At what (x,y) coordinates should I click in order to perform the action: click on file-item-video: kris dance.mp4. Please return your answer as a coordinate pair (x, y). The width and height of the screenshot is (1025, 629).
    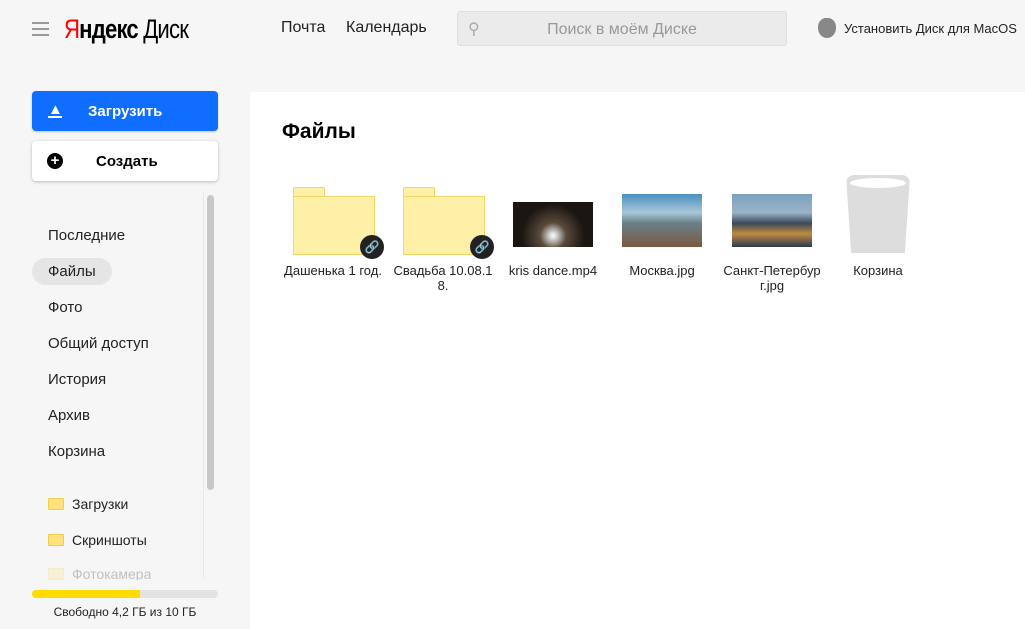
    Looking at the image, I should click on (553, 226).